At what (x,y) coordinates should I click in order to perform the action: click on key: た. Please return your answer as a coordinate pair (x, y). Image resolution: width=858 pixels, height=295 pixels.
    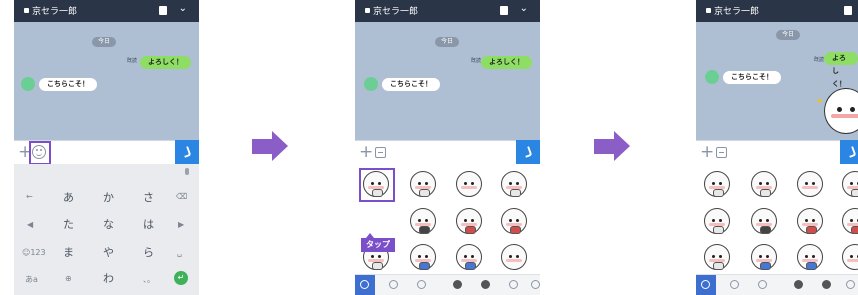
    Looking at the image, I should click on (68, 224).